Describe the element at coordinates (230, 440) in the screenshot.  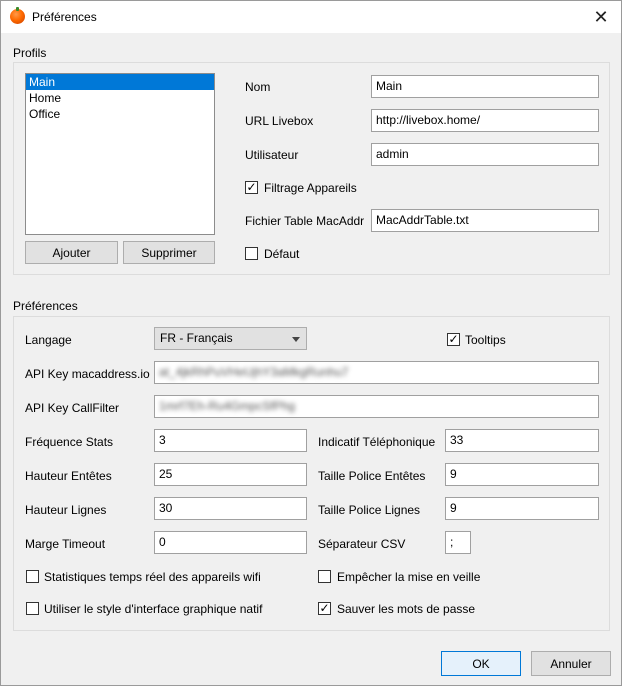
I see `stats-frequency-field: 3` at that location.